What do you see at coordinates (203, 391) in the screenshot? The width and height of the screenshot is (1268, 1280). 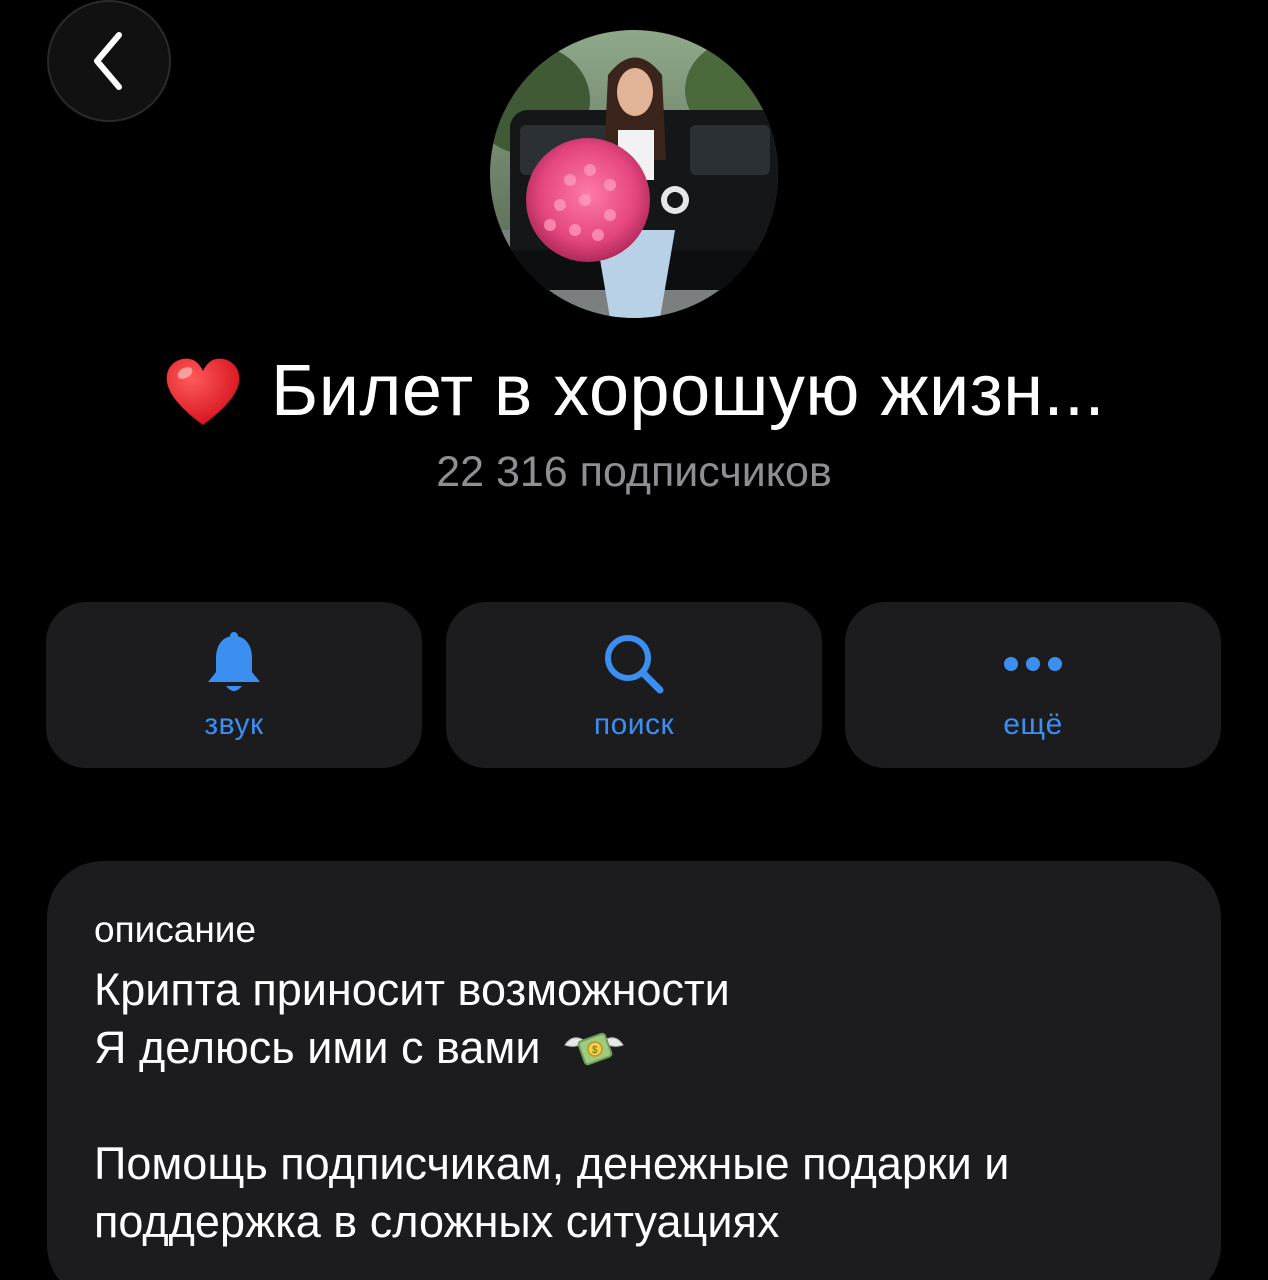 I see `heart-emoji` at bounding box center [203, 391].